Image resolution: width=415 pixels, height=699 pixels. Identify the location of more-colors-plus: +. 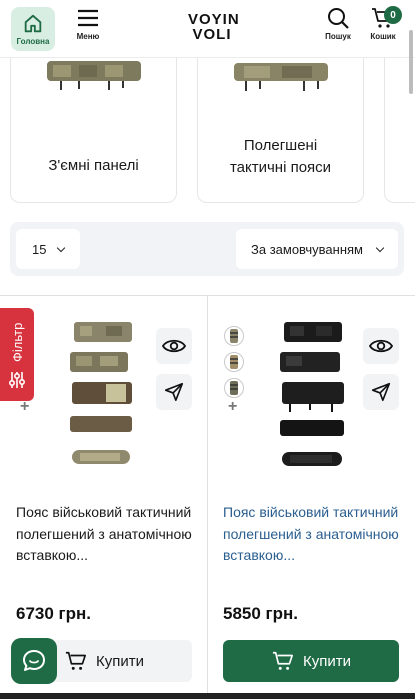
(232, 407).